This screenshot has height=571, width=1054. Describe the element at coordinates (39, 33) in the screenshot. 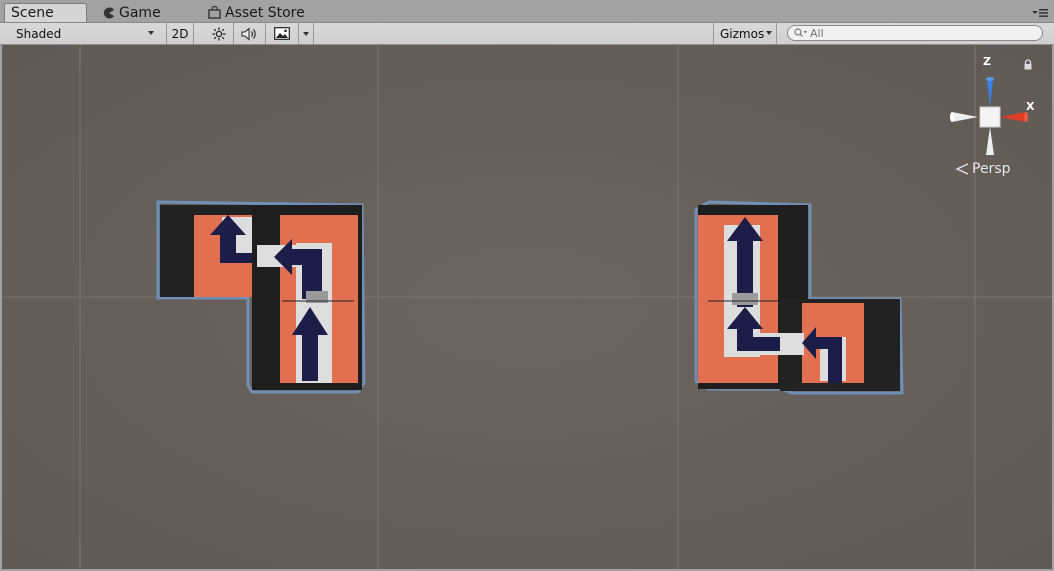

I see `draw-mode-label: Shaded` at that location.